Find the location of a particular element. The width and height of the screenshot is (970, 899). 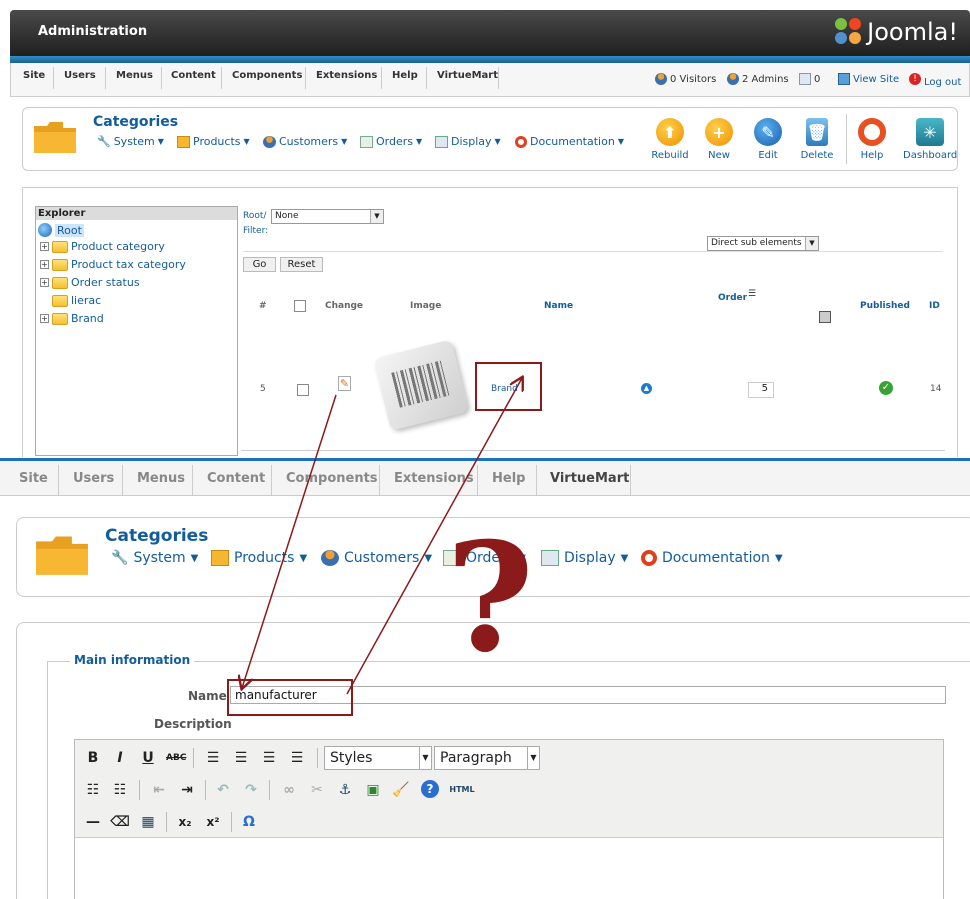

rebuild-button: ⬆ Rebuild is located at coordinates (670, 139).